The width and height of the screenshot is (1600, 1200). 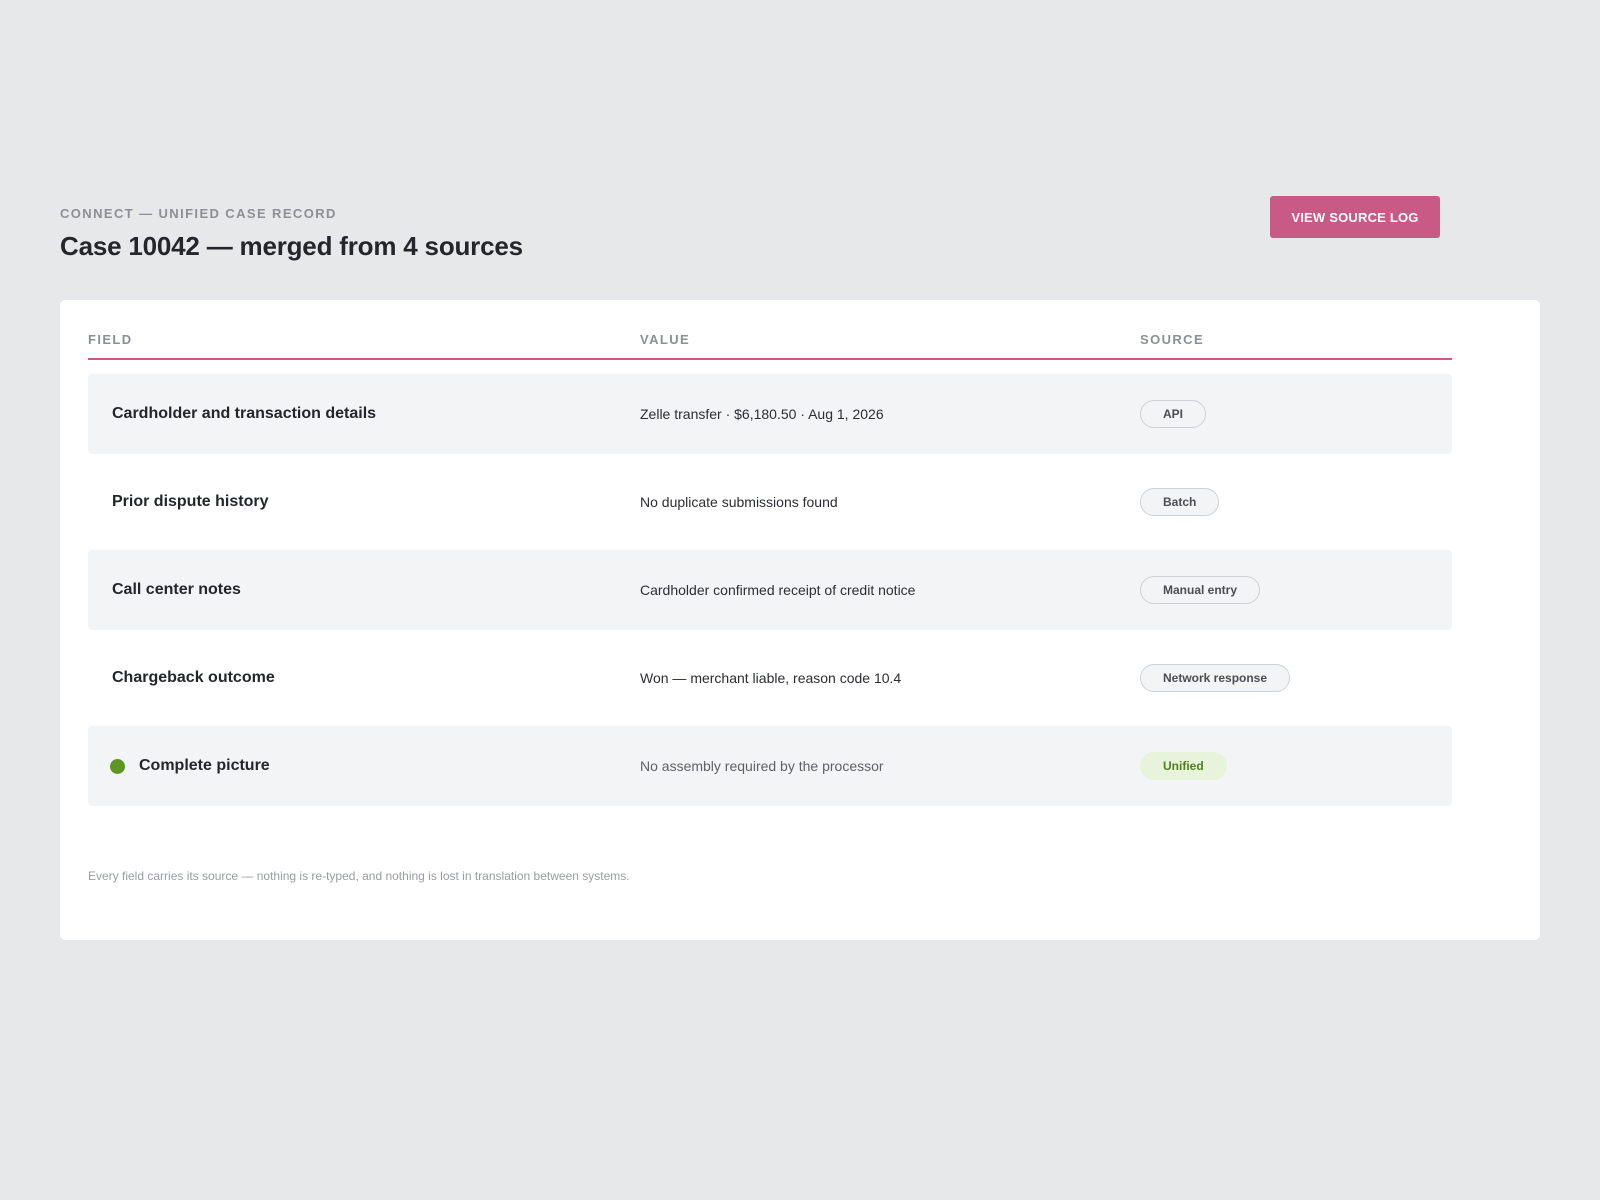 I want to click on page-eyebrow: CONNECT — UNIFIED CASE RECORD, so click(x=198, y=213).